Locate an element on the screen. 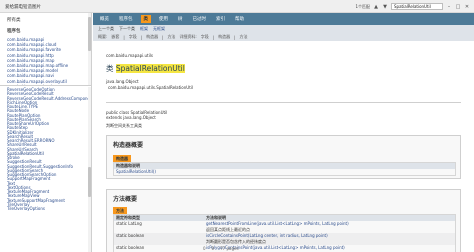 The width and height of the screenshot is (474, 252). find-toolbar: 1个匹配 ▲ ▼ SpatialRelationUtil – □ ✕ is located at coordinates (412, 6).